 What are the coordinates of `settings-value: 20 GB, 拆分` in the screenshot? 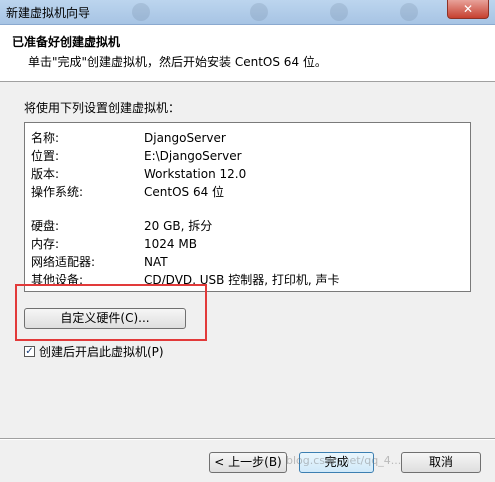 It's located at (178, 226).